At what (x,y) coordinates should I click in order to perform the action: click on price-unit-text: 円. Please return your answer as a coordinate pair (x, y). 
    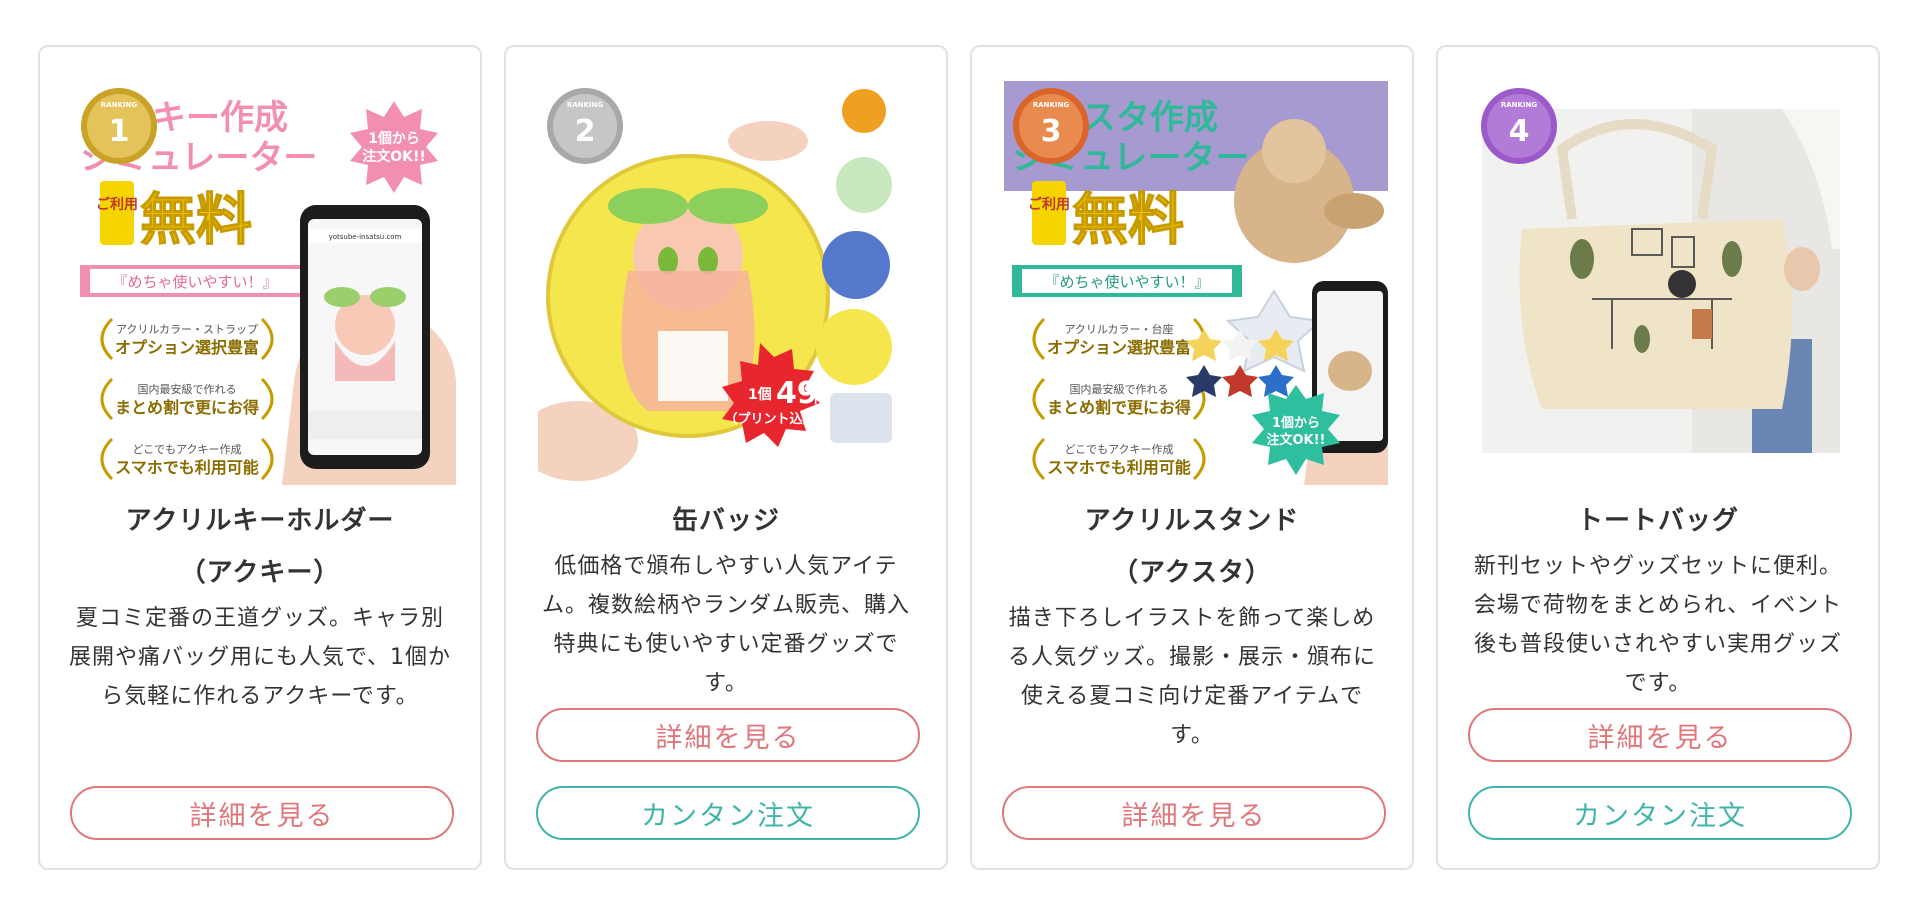
    Looking at the image, I should click on (820, 399).